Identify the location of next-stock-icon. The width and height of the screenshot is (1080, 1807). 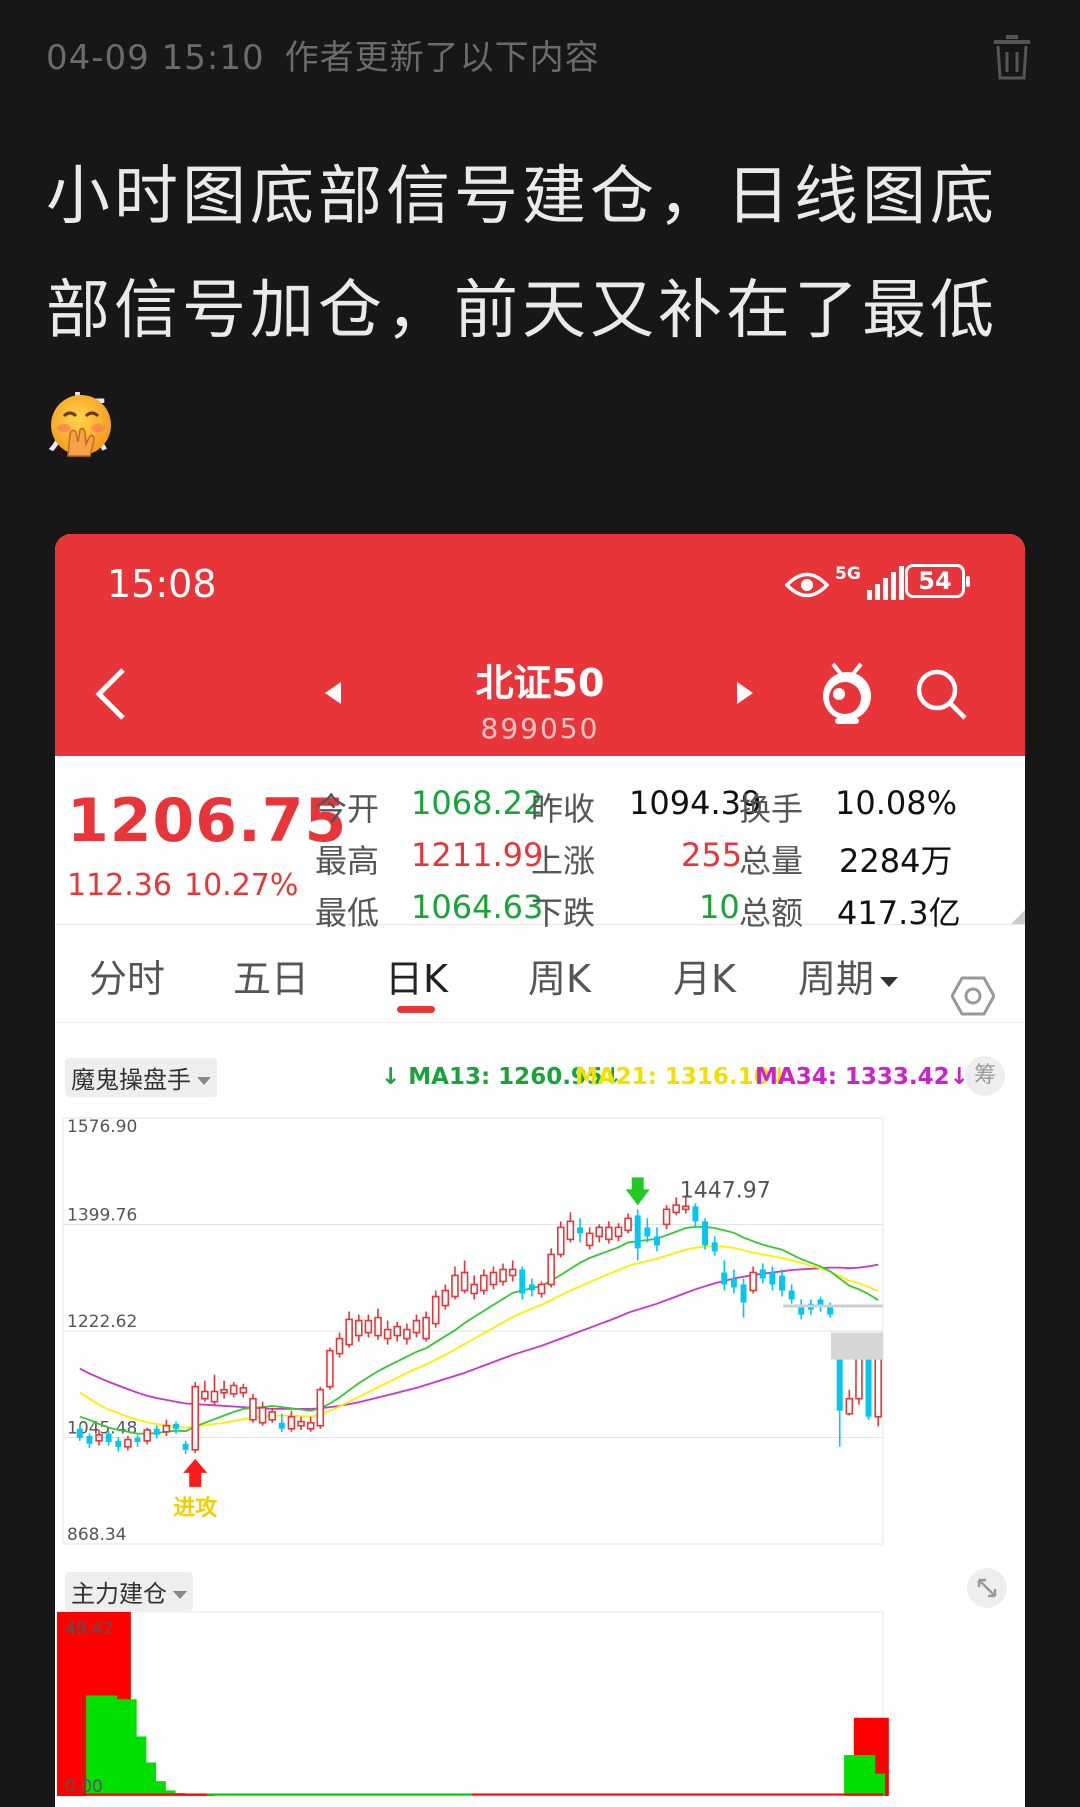
(745, 693).